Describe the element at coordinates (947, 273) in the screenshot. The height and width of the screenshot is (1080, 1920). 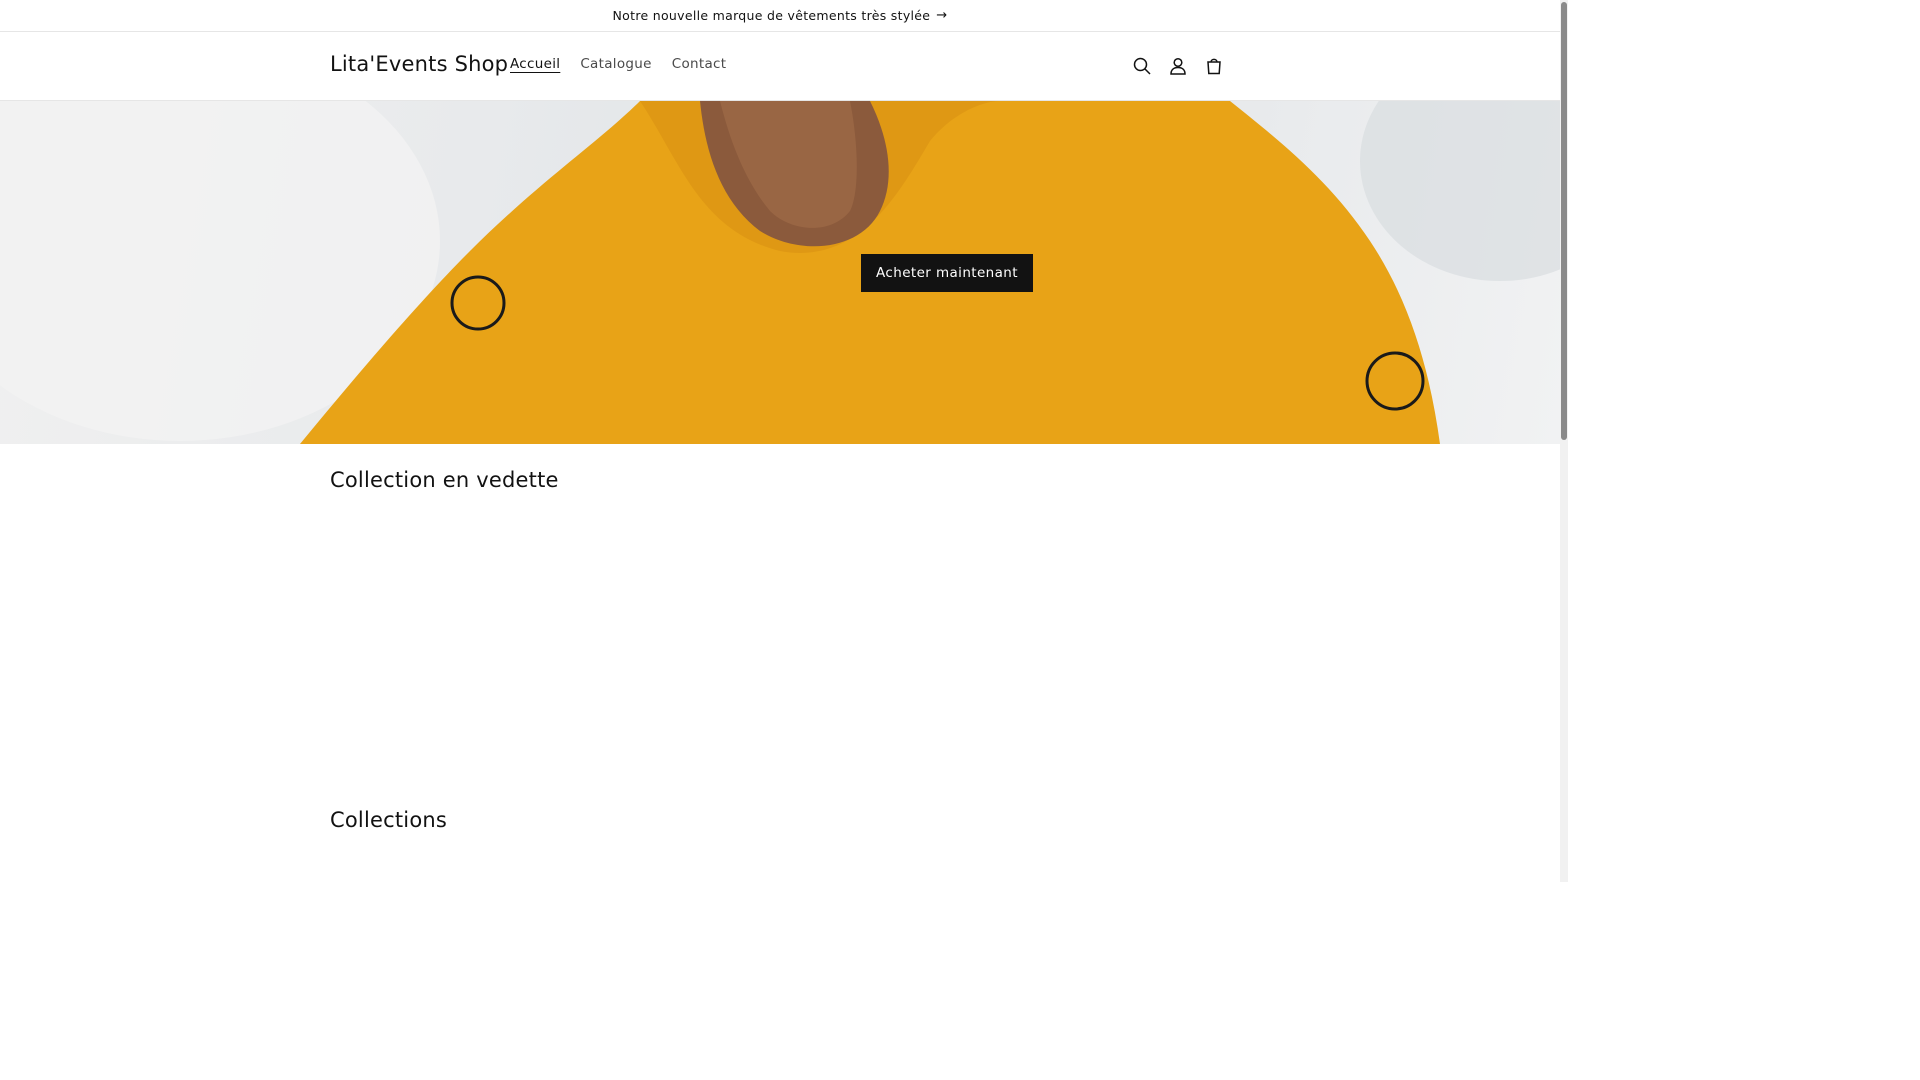
I see `shop-now-button: Acheter maintenant` at that location.